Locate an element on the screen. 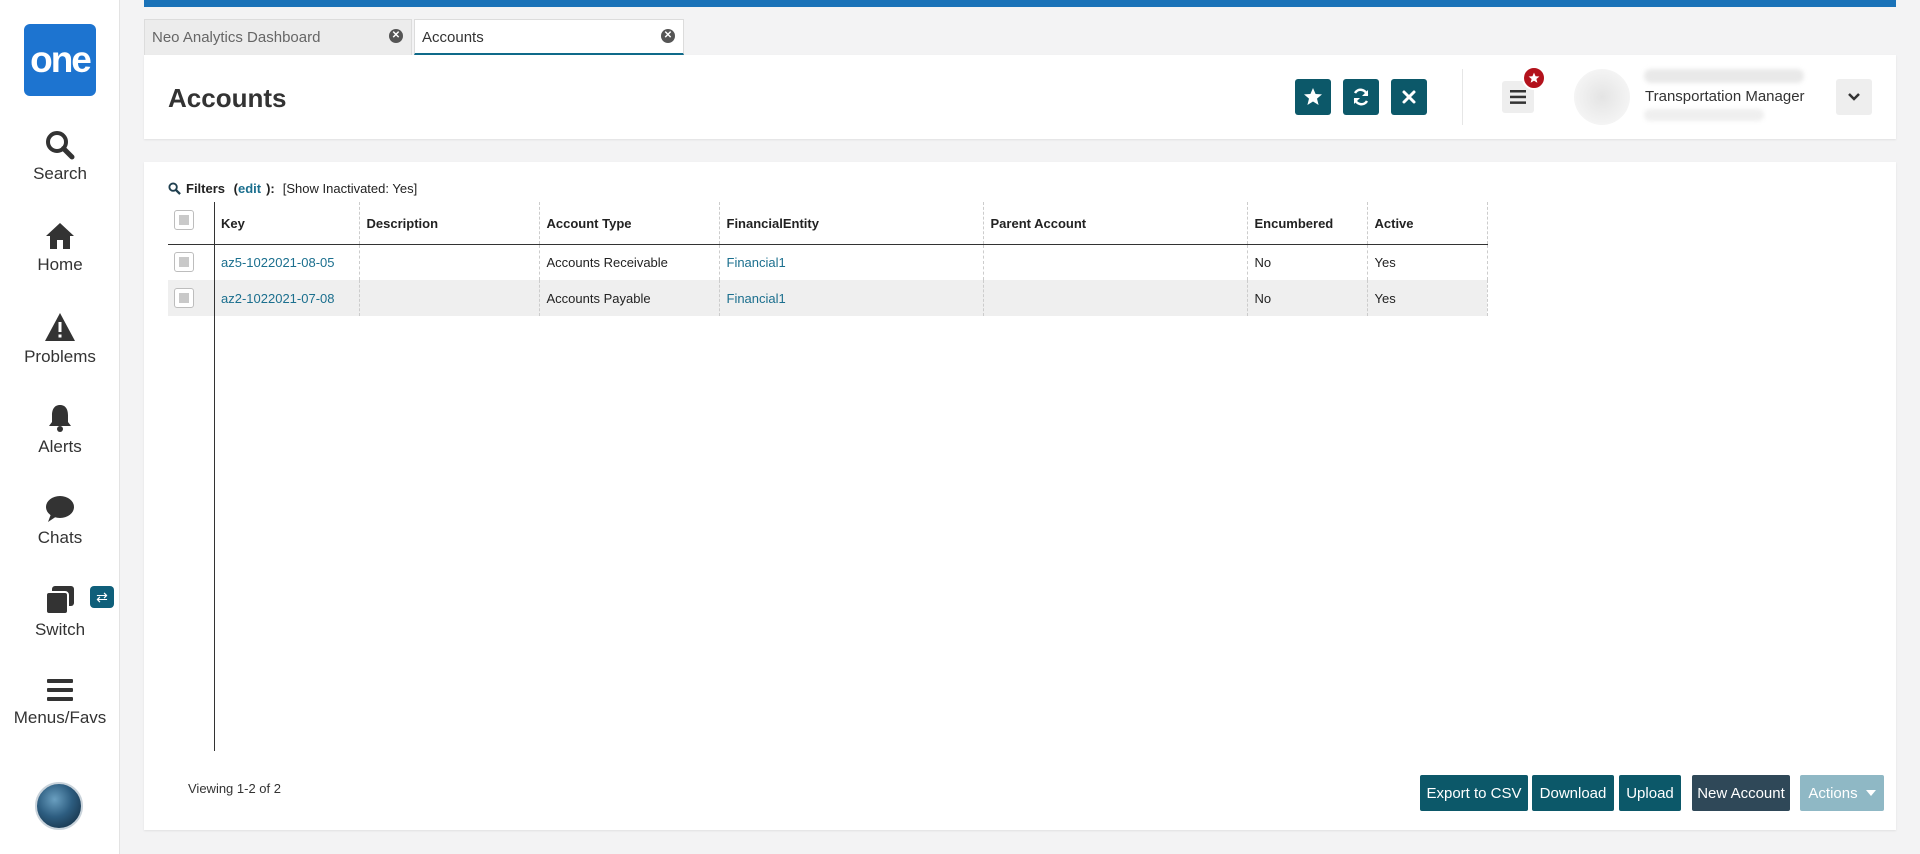 The height and width of the screenshot is (854, 1920). page-title: Accounts is located at coordinates (227, 98).